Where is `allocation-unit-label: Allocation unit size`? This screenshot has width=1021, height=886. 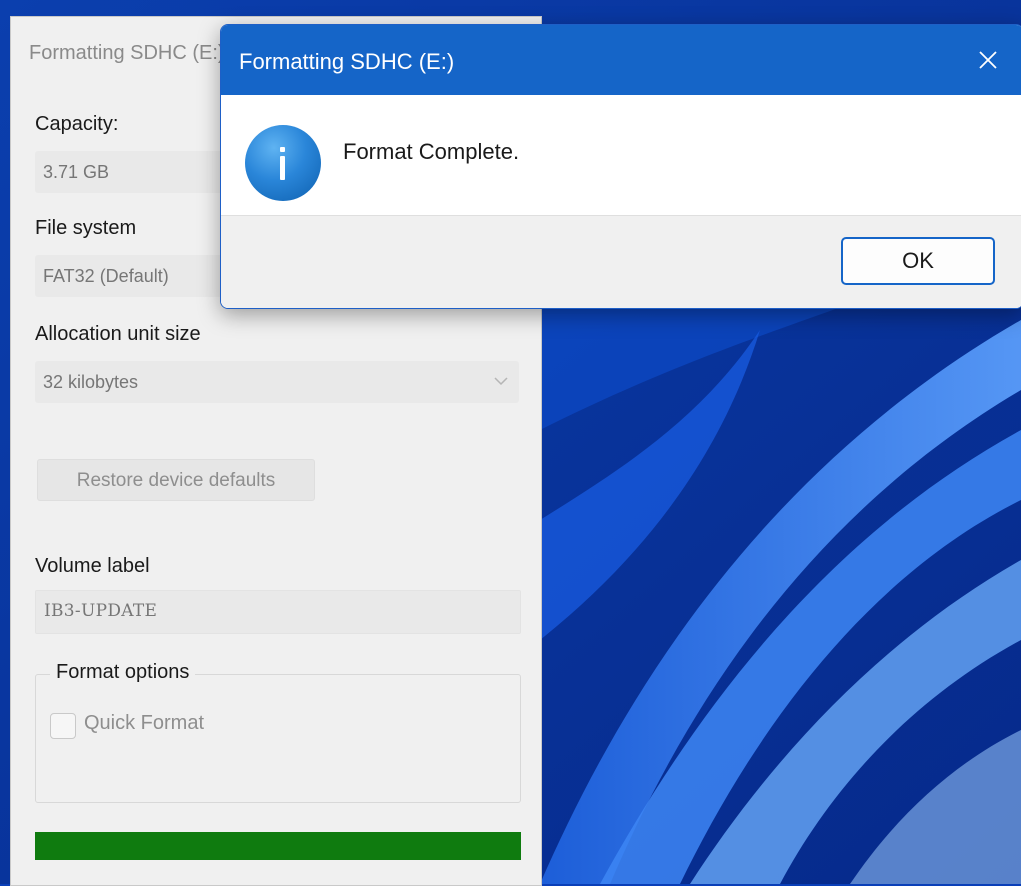 allocation-unit-label: Allocation unit size is located at coordinates (118, 334).